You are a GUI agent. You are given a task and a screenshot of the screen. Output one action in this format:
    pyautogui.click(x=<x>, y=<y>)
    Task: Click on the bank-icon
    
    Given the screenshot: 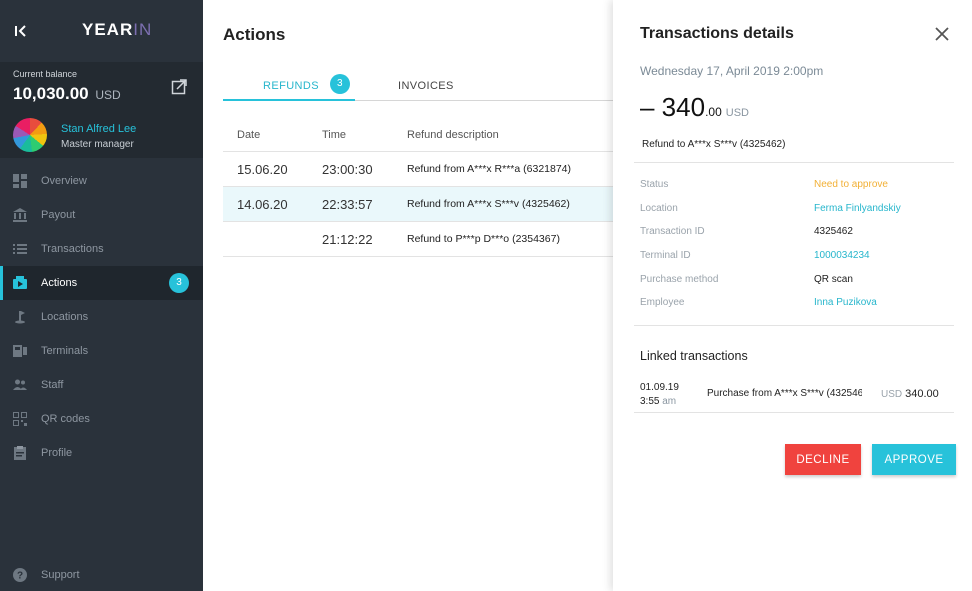 What is the action you would take?
    pyautogui.click(x=20, y=215)
    